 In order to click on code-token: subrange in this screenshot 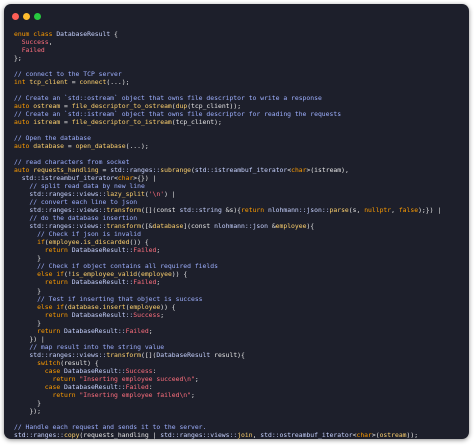, I will do `click(176, 170)`.